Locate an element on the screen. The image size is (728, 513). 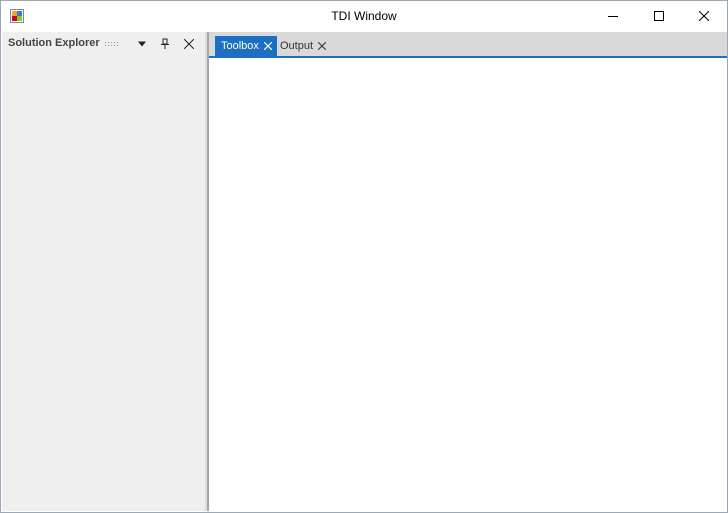
tab-strip: Toolbox Output is located at coordinates (468, 44).